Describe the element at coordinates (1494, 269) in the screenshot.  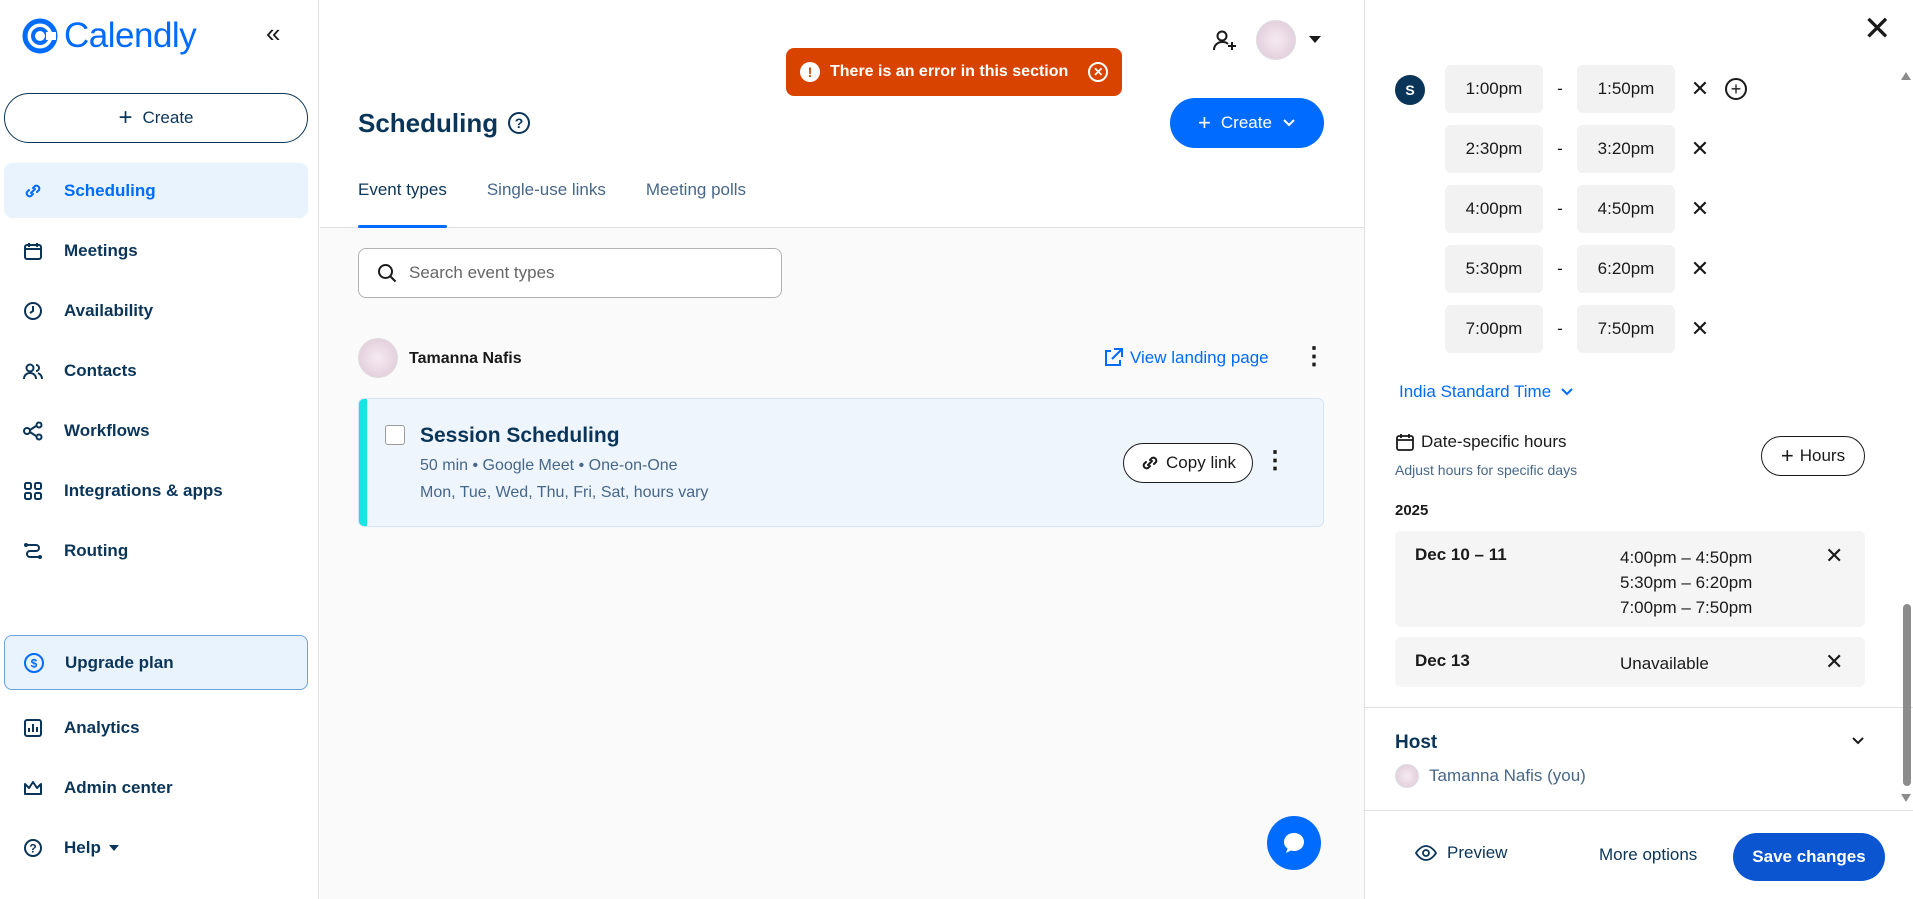
I see `start-time-field: 5:30pm` at that location.